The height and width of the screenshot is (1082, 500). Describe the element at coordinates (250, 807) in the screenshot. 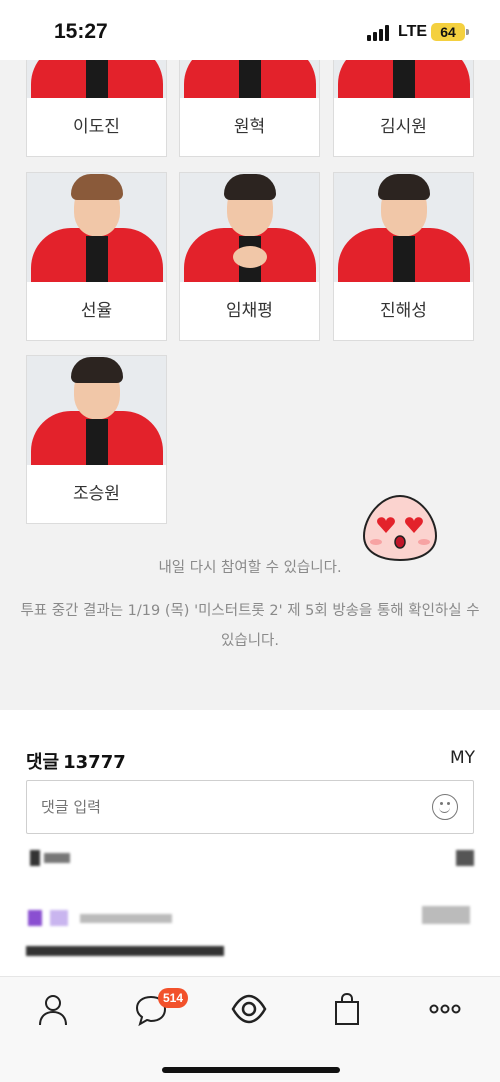

I see `comment-input` at that location.